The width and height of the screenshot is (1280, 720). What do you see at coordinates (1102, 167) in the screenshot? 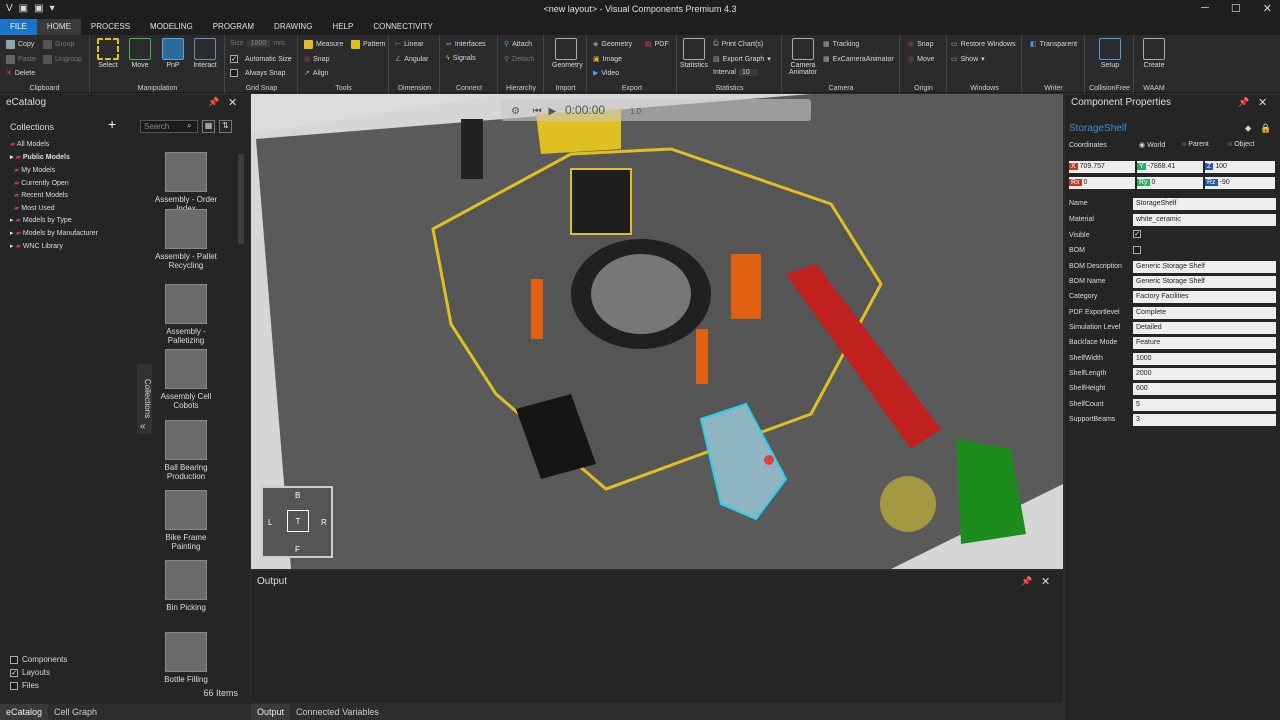
I see `x-field: X 709.757` at bounding box center [1102, 167].